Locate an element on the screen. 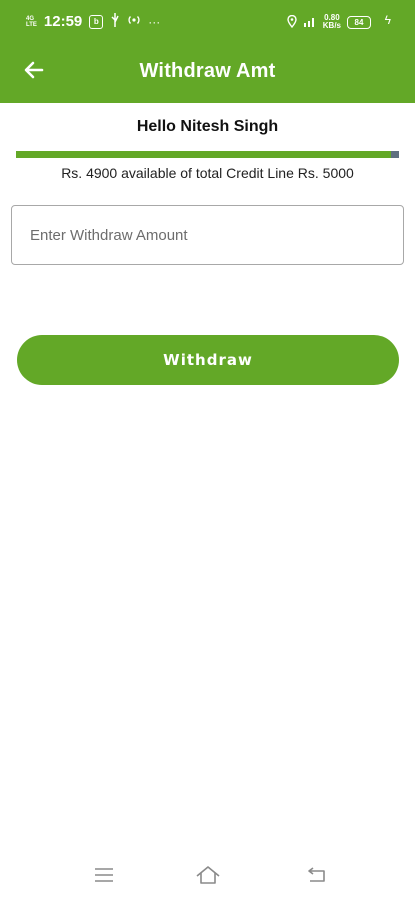 The image size is (415, 900). status-time: 12:59 is located at coordinates (63, 21).